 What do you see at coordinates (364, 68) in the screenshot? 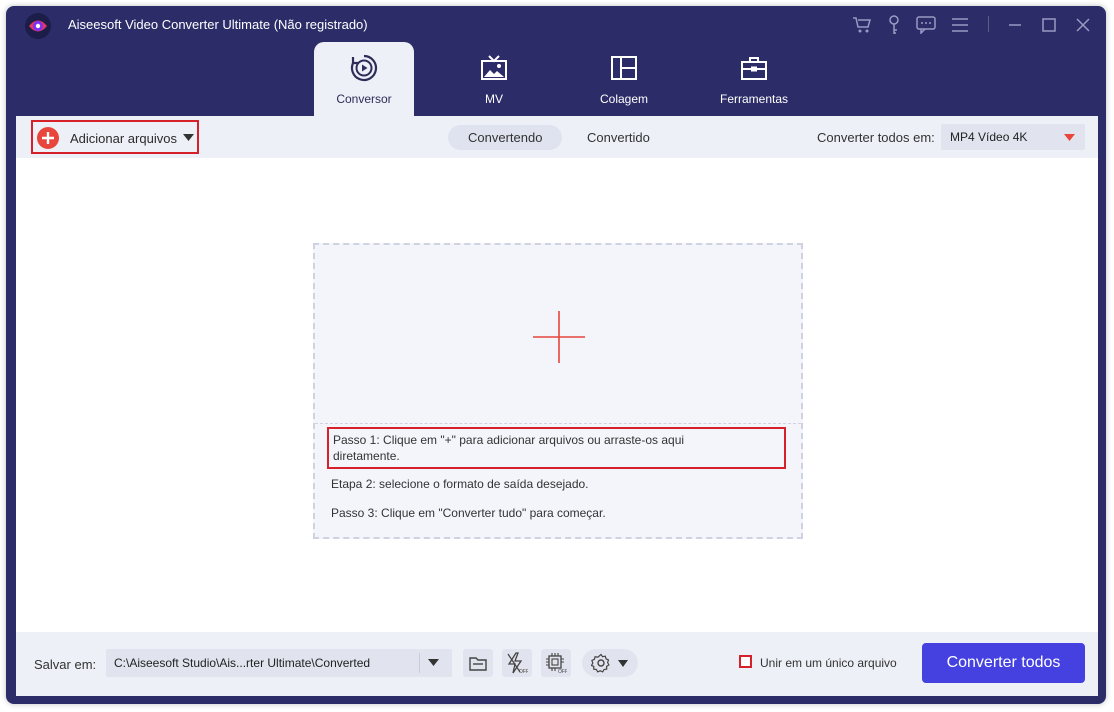
I see `converter-icon` at bounding box center [364, 68].